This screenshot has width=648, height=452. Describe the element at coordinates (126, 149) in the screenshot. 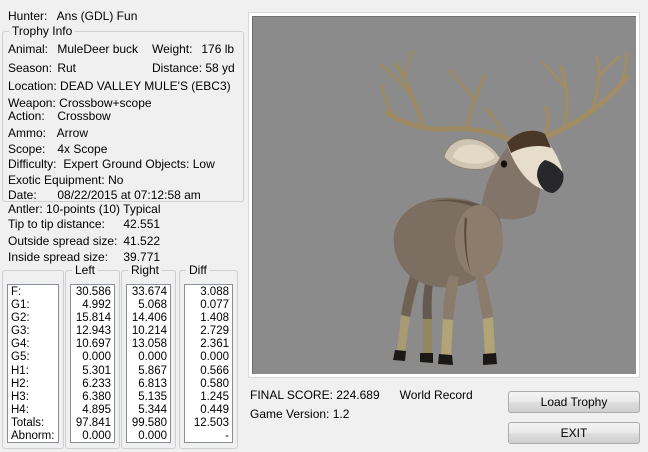

I see `scope-row: Scope: 4x Scope` at that location.